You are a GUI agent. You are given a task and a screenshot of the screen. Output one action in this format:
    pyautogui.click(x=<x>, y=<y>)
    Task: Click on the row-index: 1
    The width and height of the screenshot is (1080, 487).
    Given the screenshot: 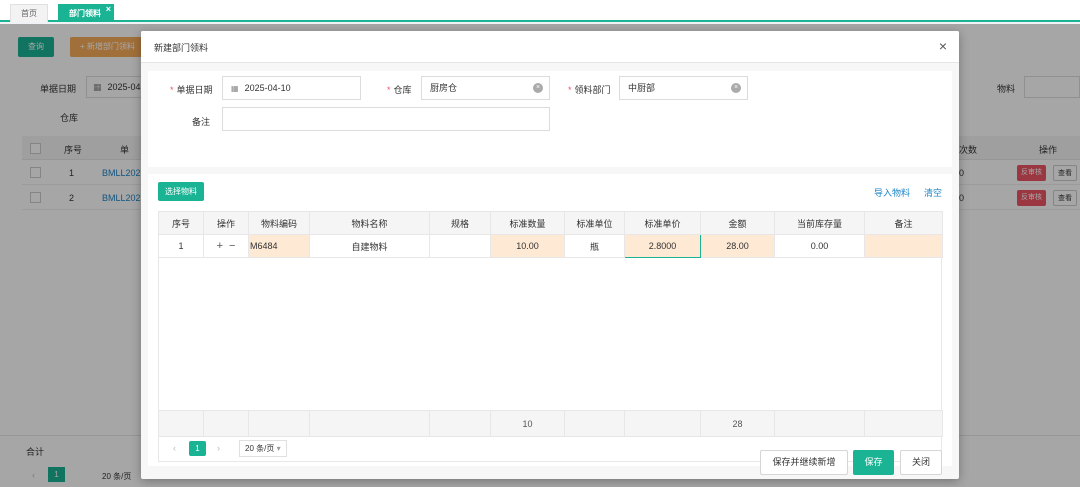 What is the action you would take?
    pyautogui.click(x=181, y=246)
    